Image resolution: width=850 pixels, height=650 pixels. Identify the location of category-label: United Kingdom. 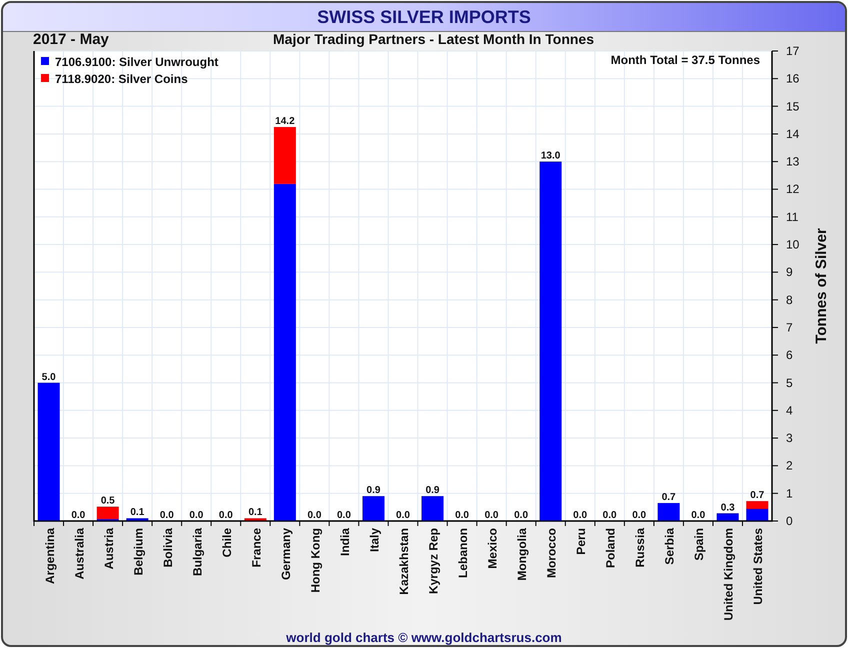
(729, 574).